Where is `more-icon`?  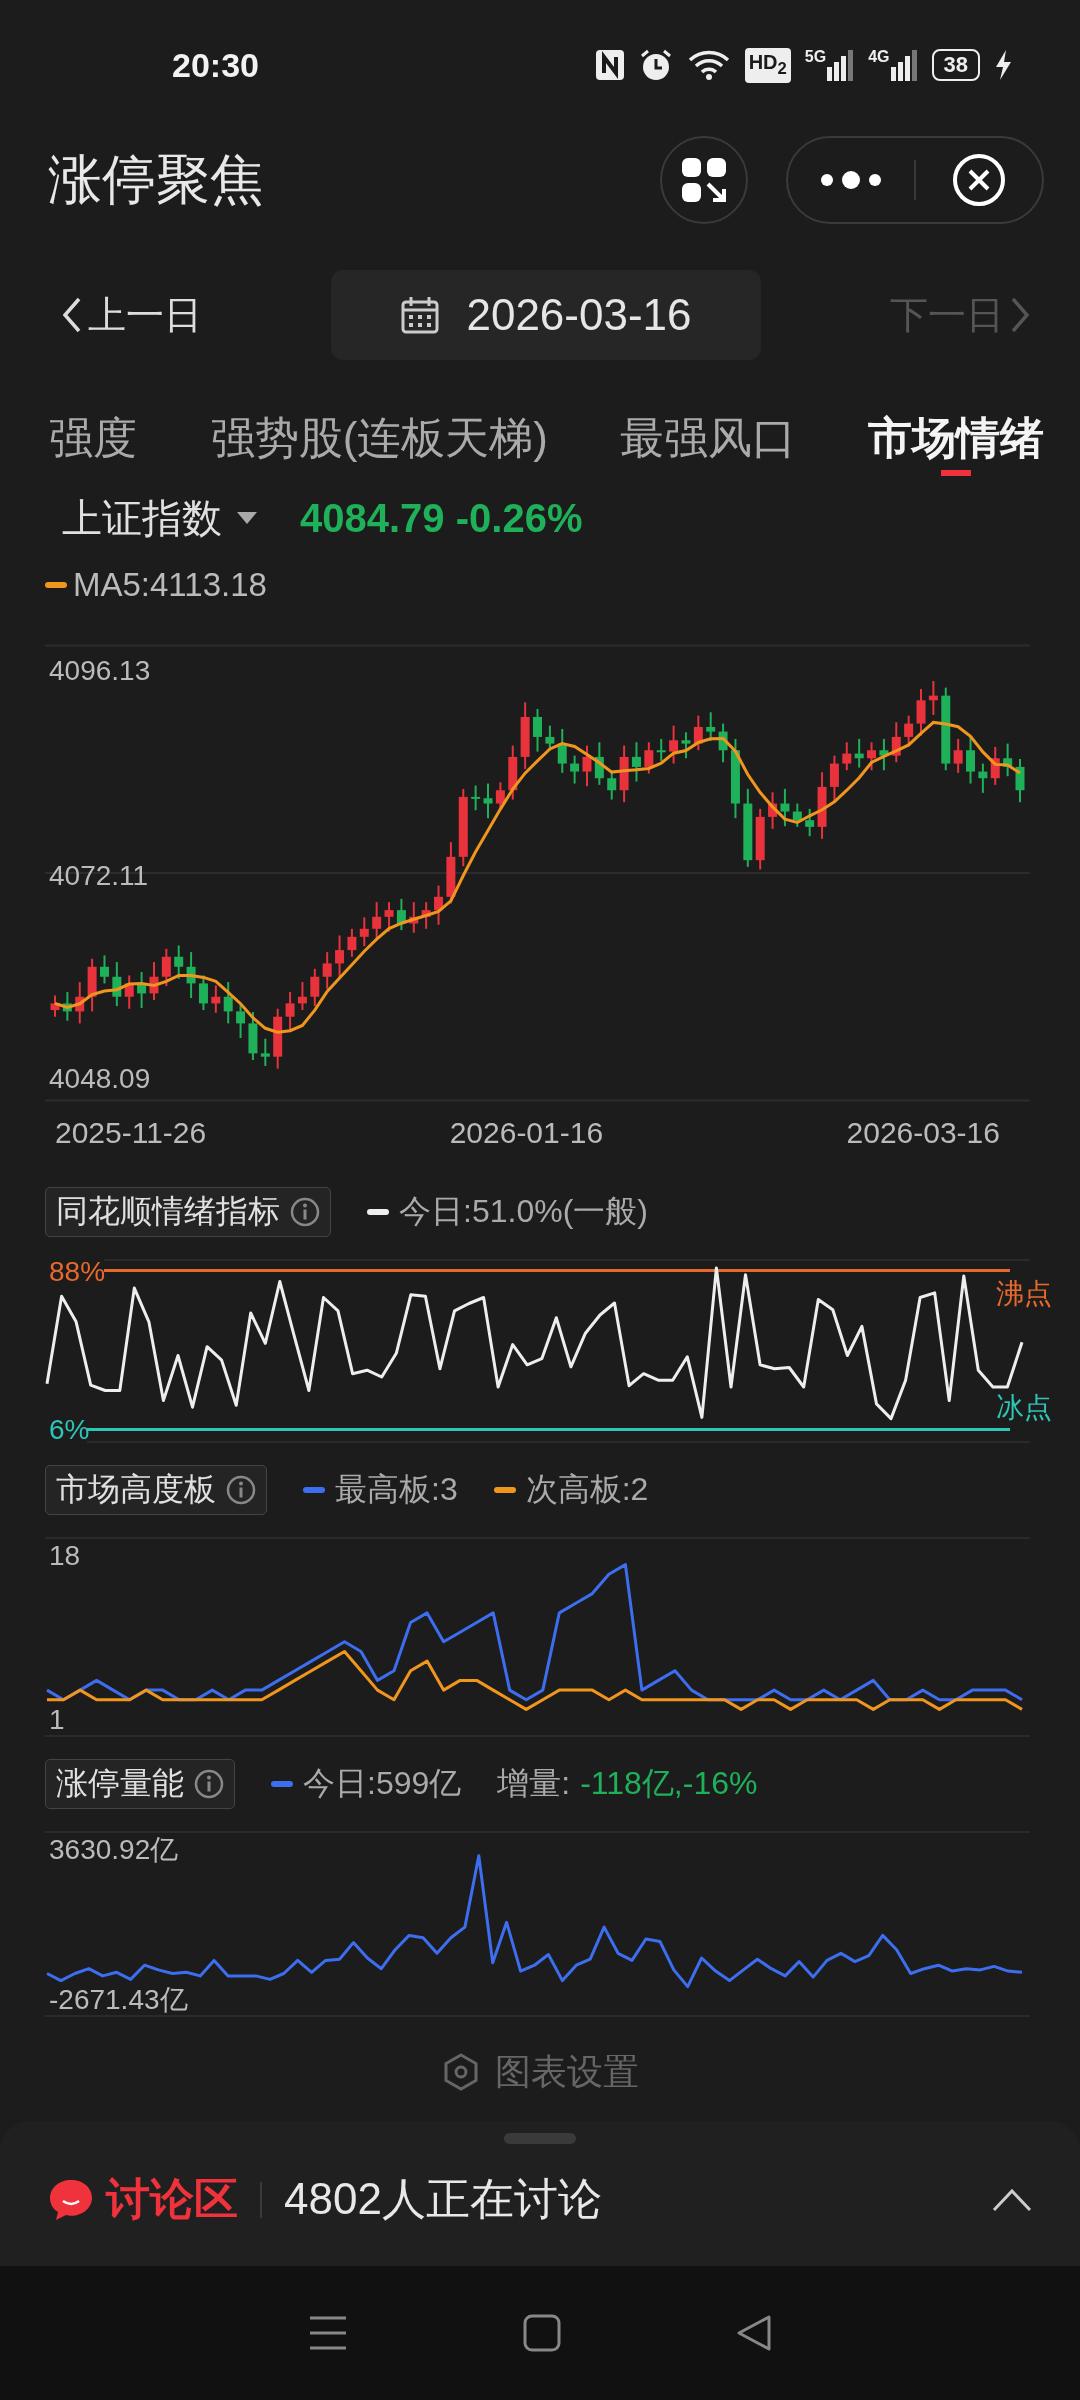
more-icon is located at coordinates (851, 180).